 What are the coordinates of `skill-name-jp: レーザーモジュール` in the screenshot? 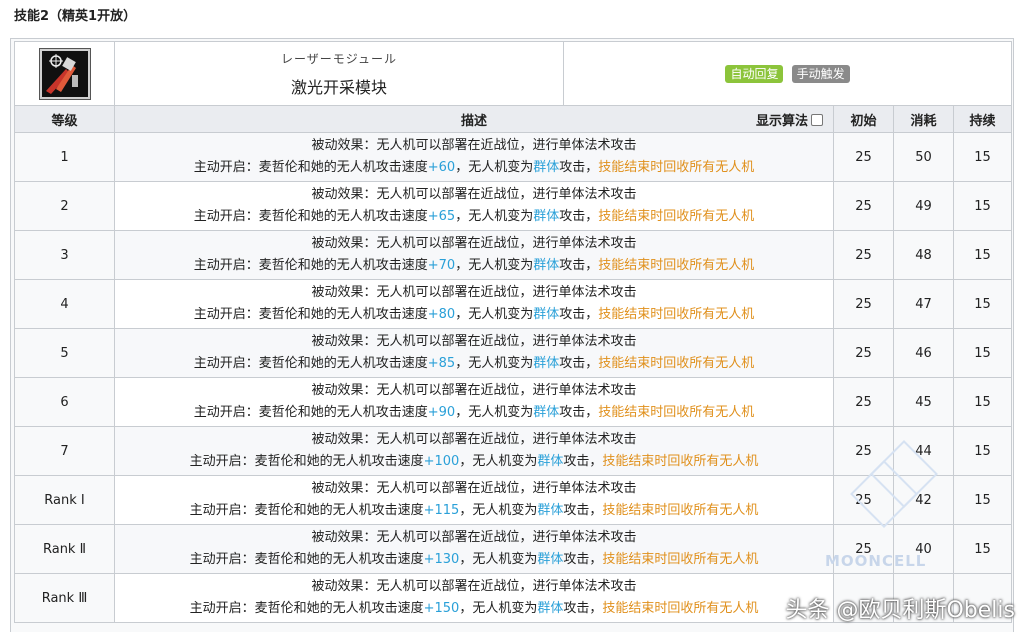 It's located at (339, 58).